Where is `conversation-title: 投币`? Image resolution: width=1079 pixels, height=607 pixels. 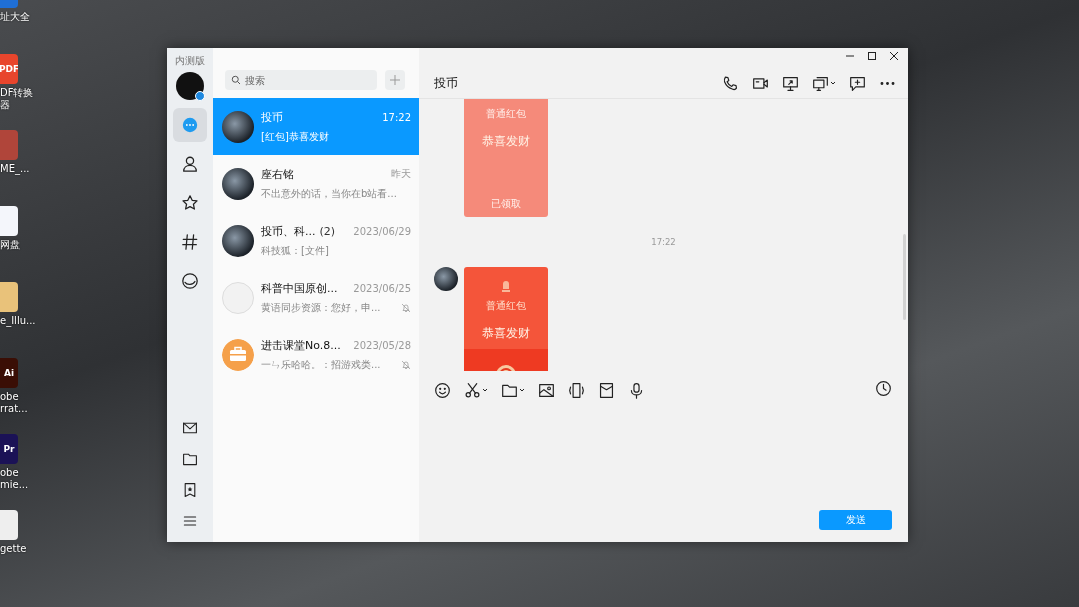 conversation-title: 投币 is located at coordinates (446, 83).